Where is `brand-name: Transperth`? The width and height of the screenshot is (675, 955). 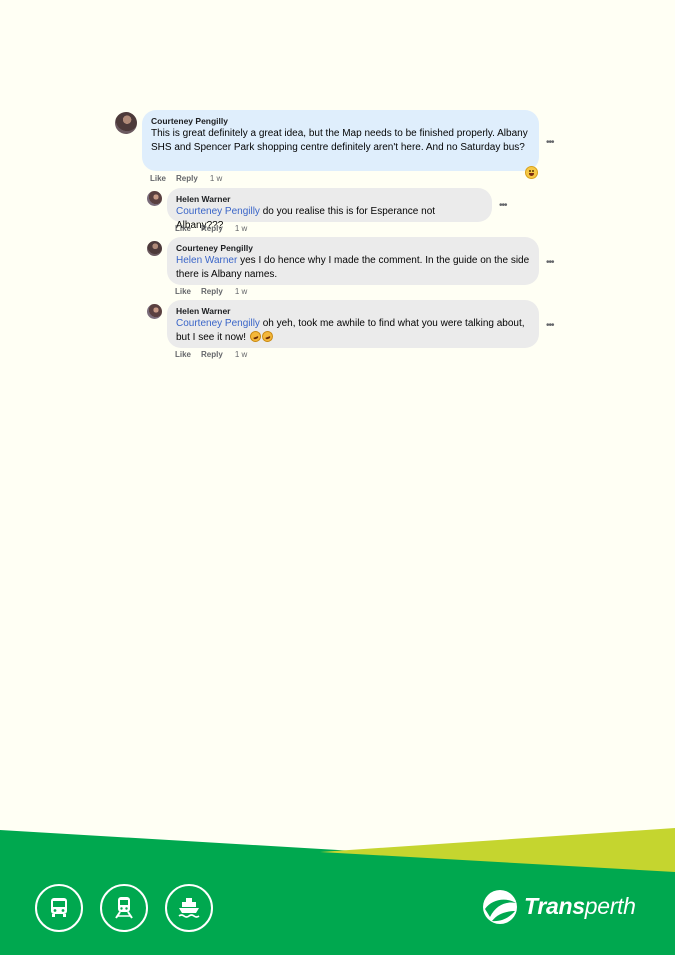
brand-name: Transperth is located at coordinates (580, 906).